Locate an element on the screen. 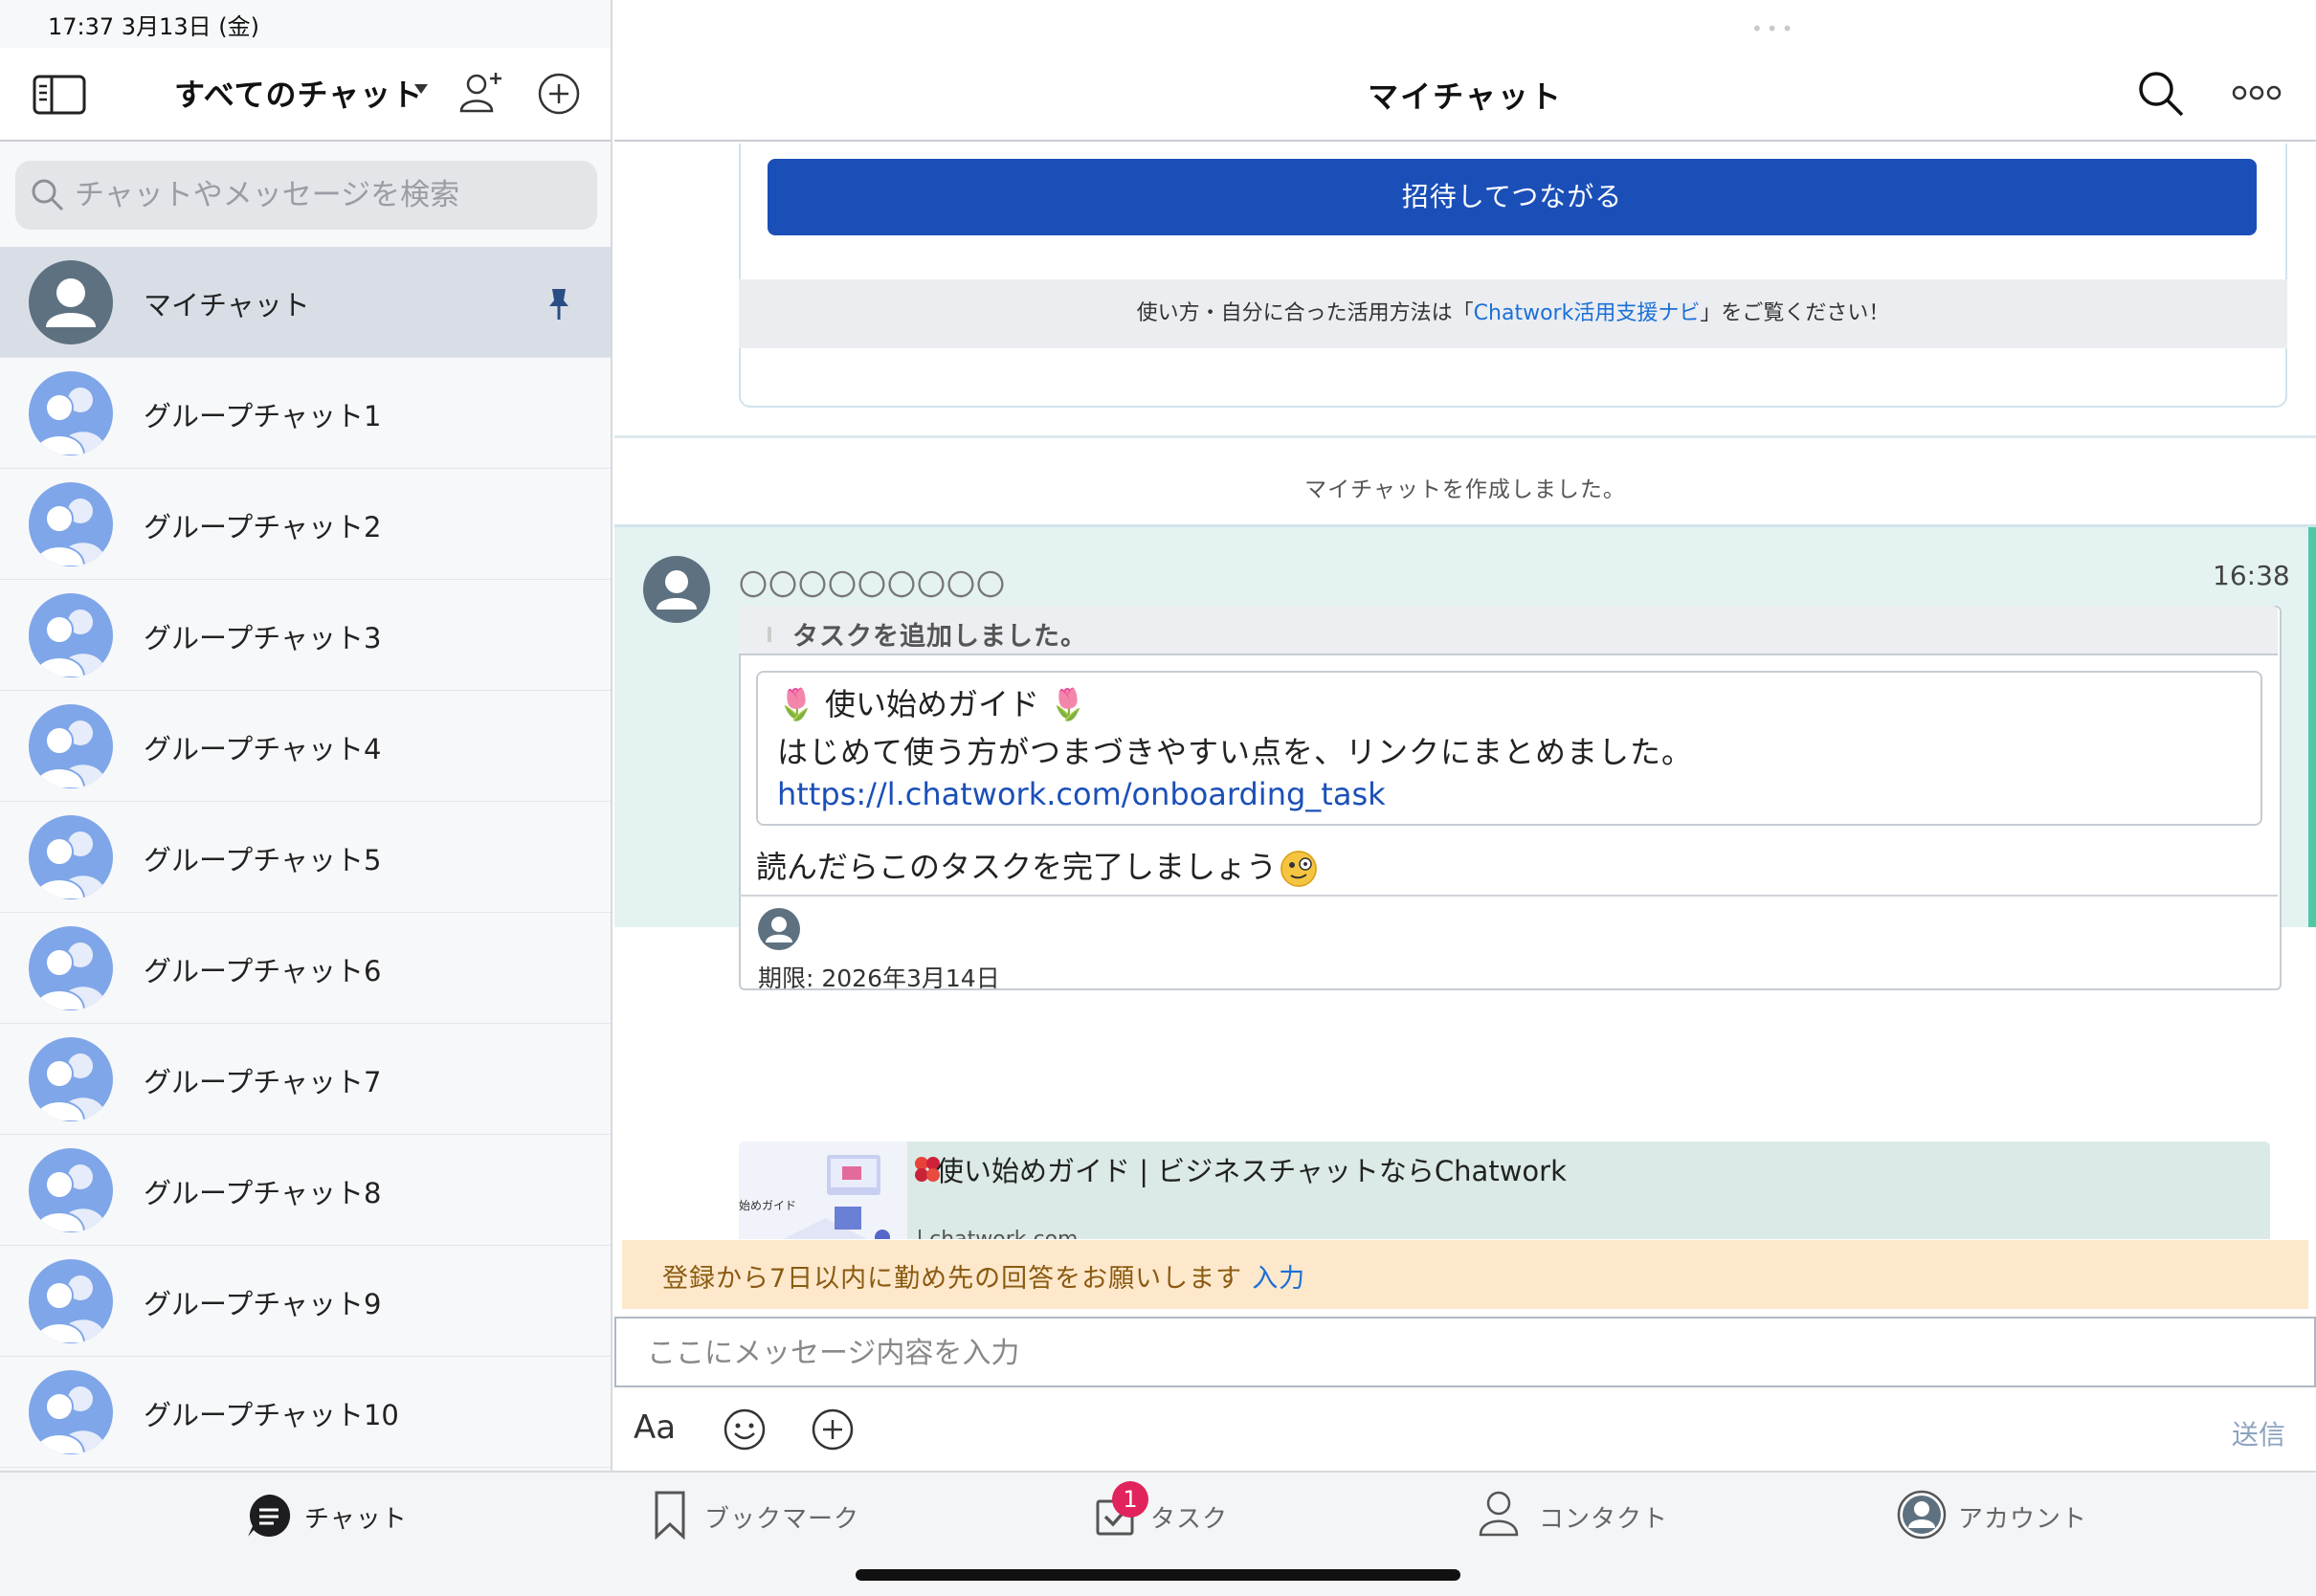  chat-item-group: グループチャット9 is located at coordinates (305, 1302).